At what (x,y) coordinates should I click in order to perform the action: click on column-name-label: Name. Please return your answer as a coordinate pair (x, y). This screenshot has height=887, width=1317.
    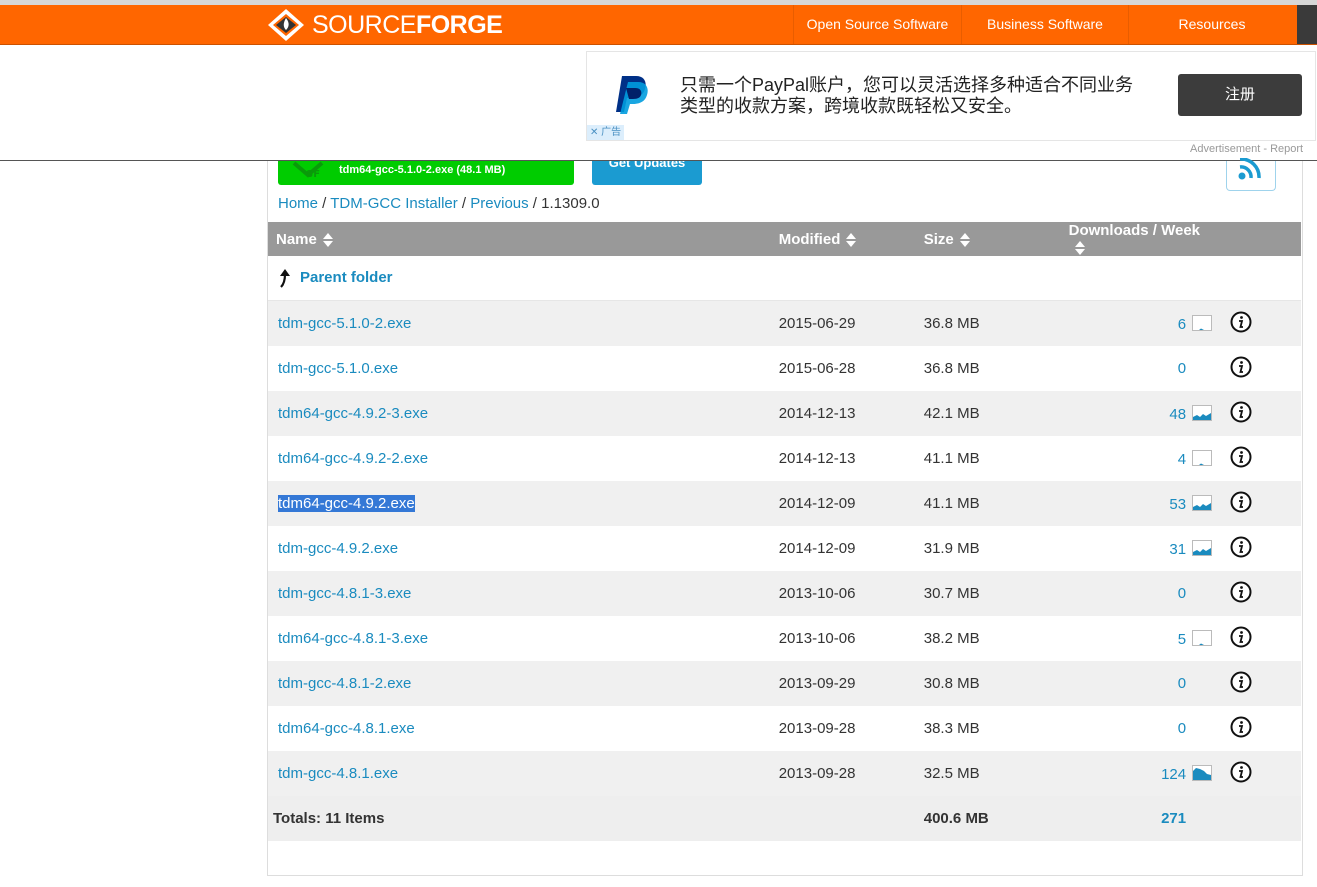
    Looking at the image, I should click on (296, 239).